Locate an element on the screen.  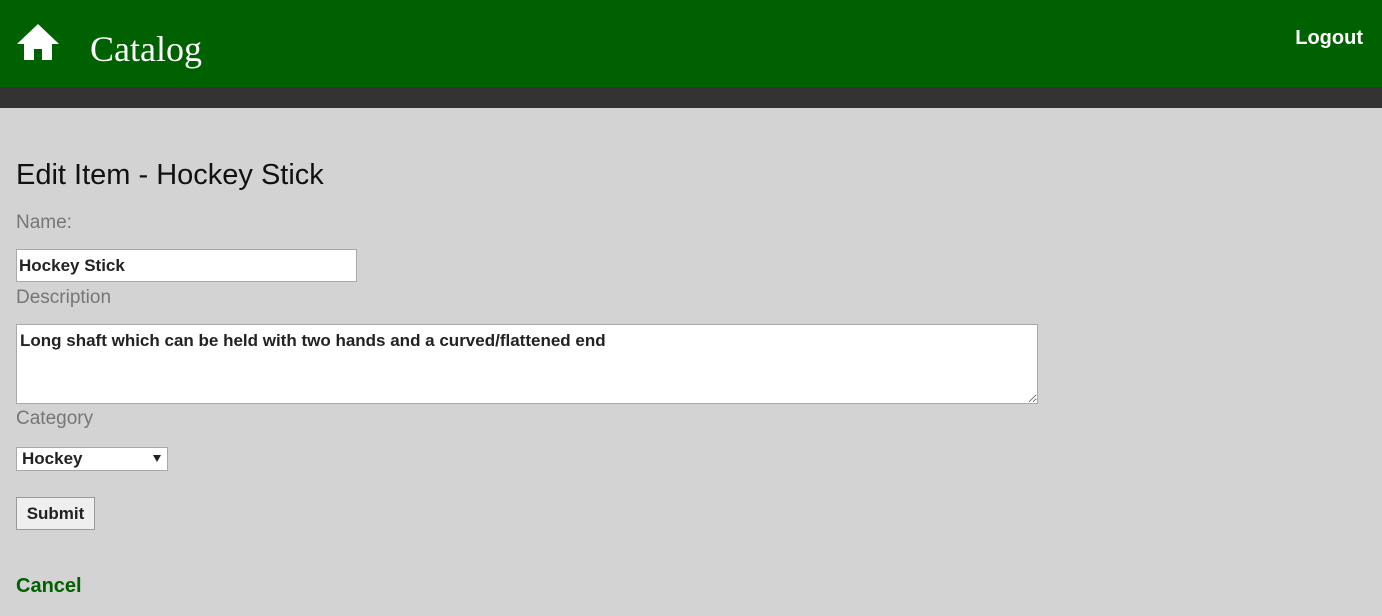
name-label: Name: is located at coordinates (44, 222).